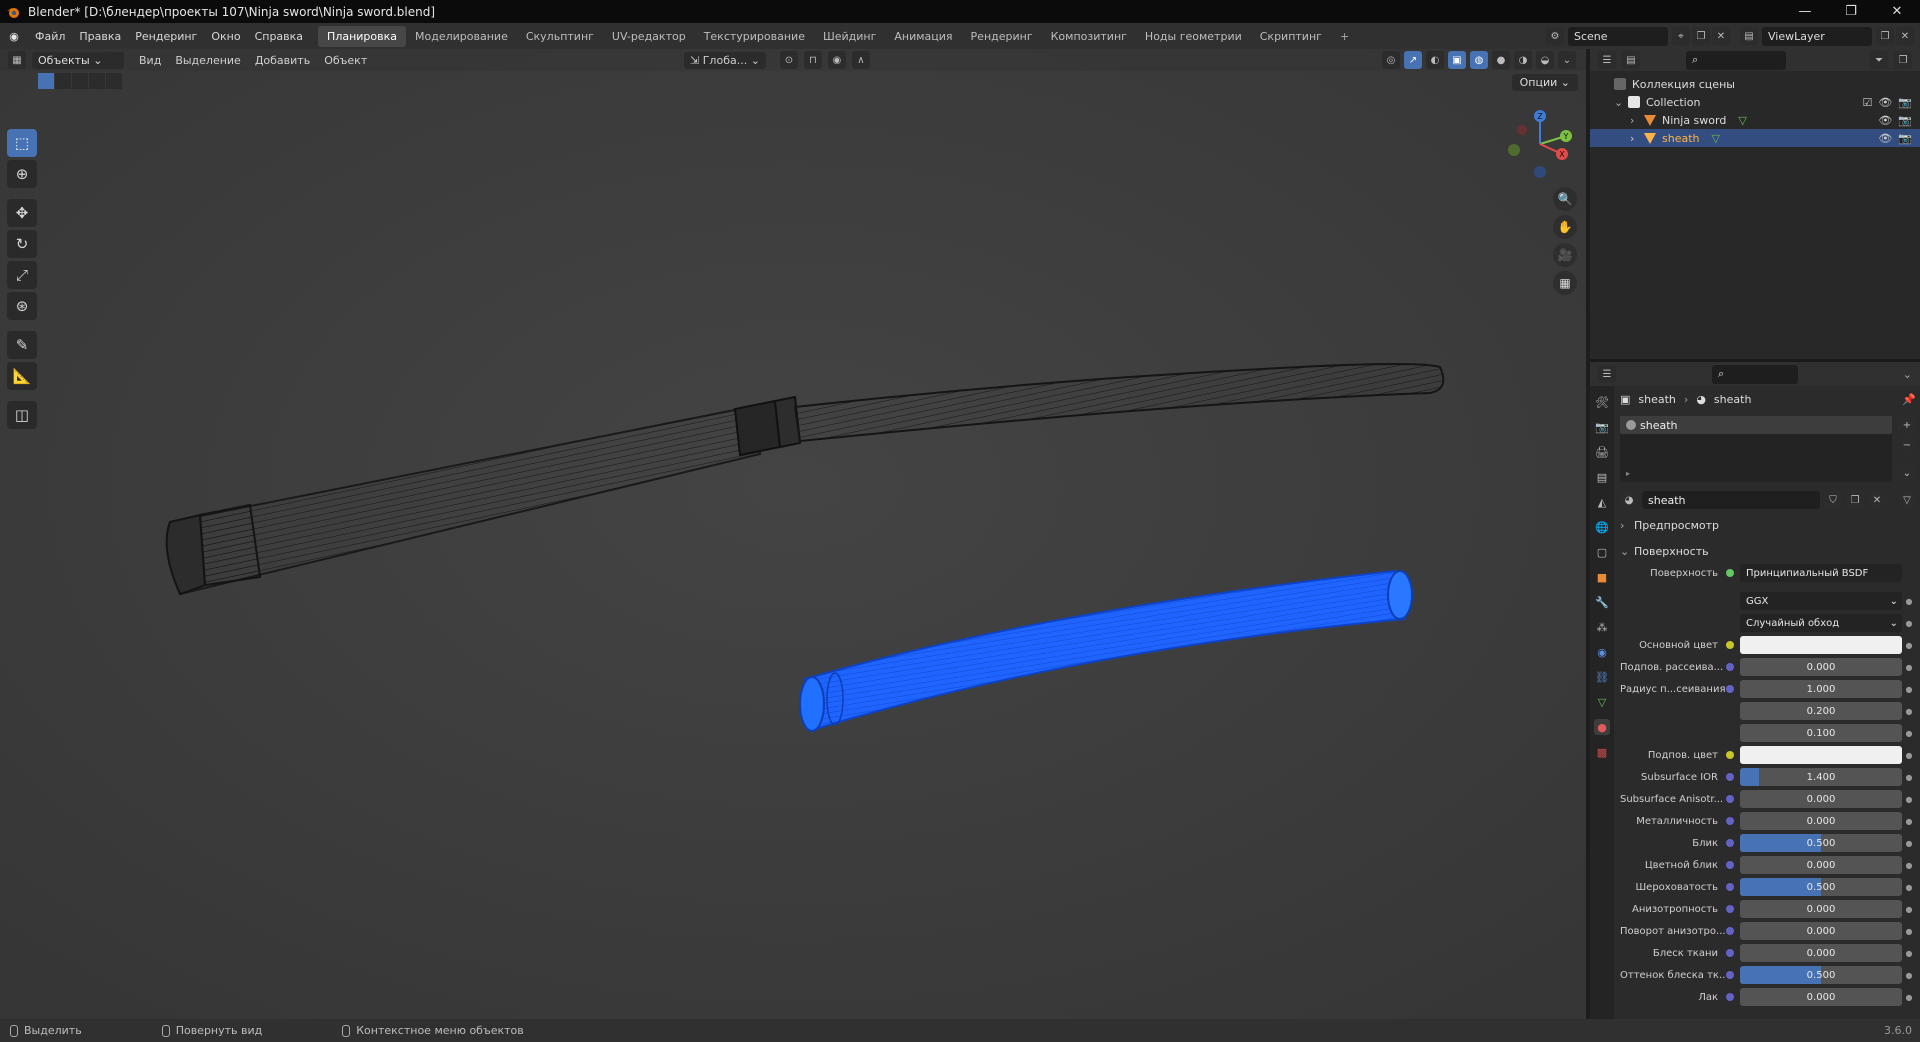 Image resolution: width=1920 pixels, height=1042 pixels. I want to click on scene-pin-icon: ⌖, so click(1681, 36).